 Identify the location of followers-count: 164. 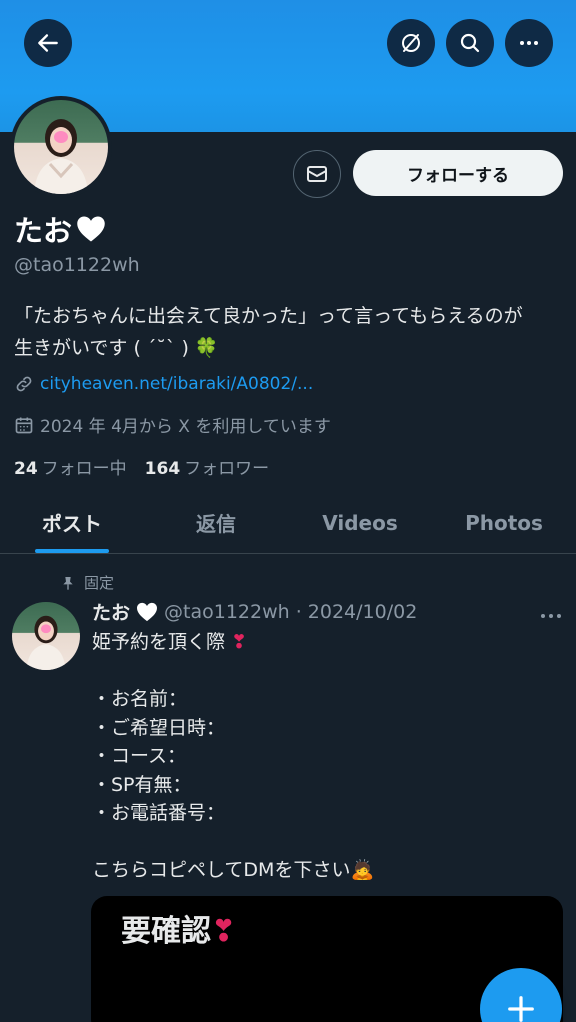
(162, 469).